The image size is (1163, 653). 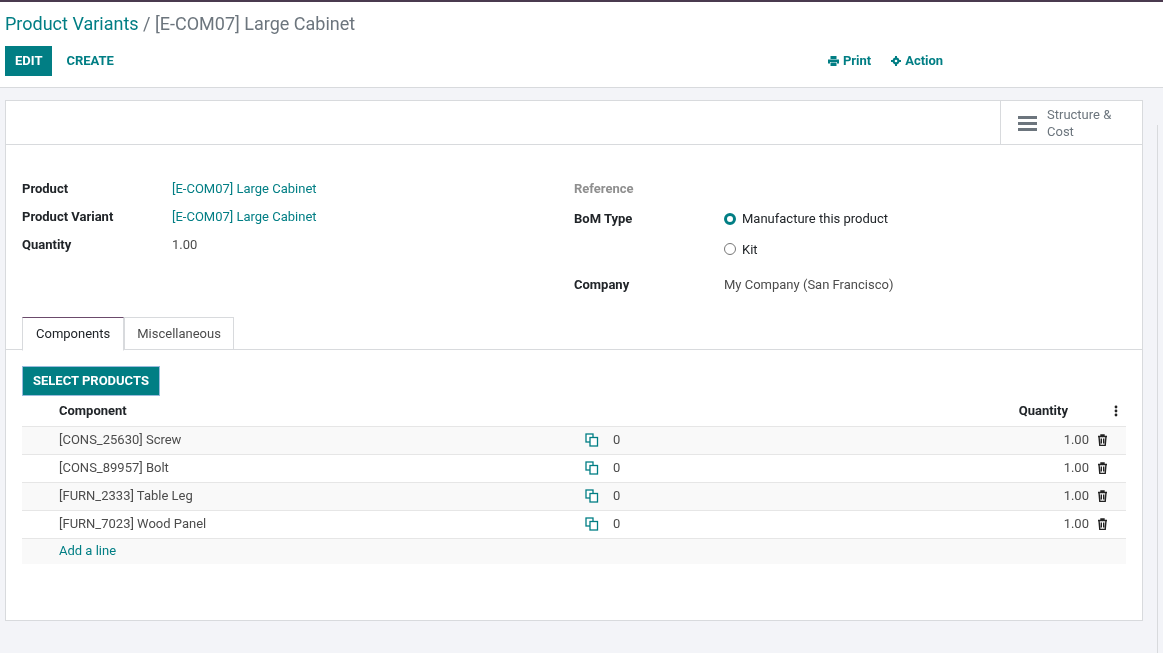 I want to click on structure-cost-button: Structure & Cost, so click(x=1071, y=122).